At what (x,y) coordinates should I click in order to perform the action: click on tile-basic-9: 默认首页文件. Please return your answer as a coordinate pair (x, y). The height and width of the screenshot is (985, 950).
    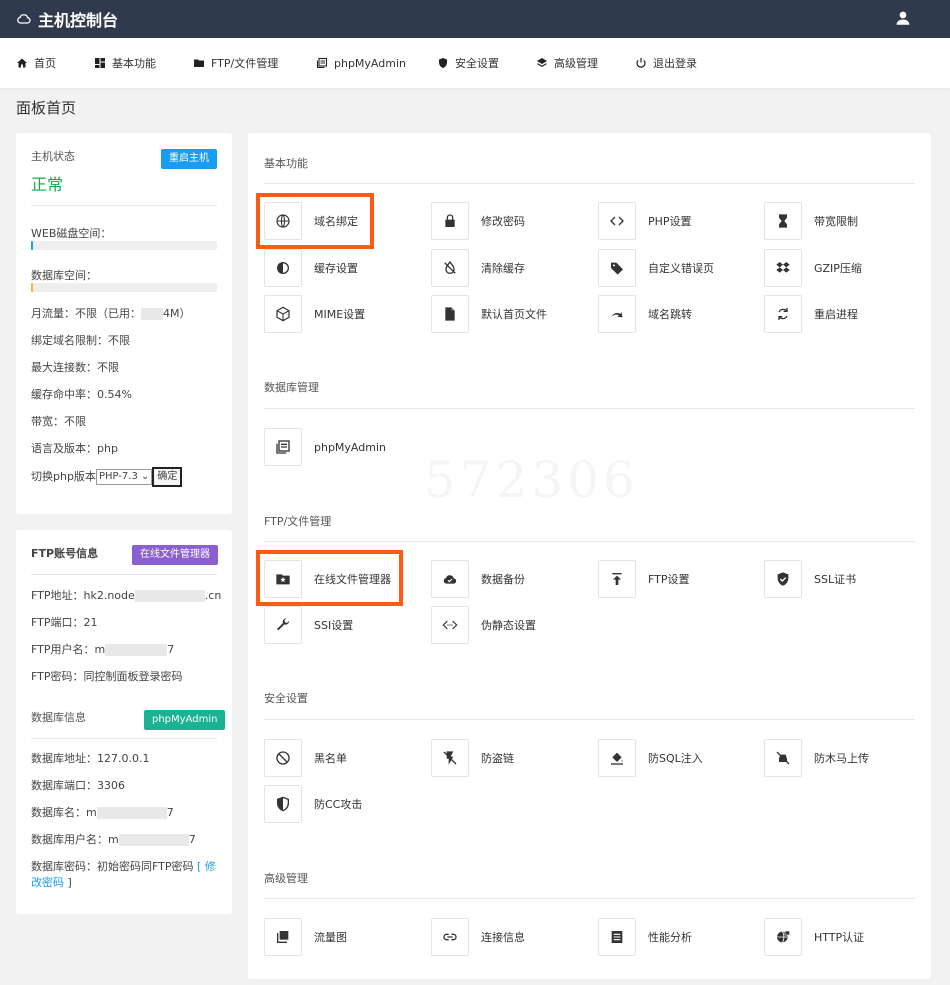
    Looking at the image, I should click on (489, 314).